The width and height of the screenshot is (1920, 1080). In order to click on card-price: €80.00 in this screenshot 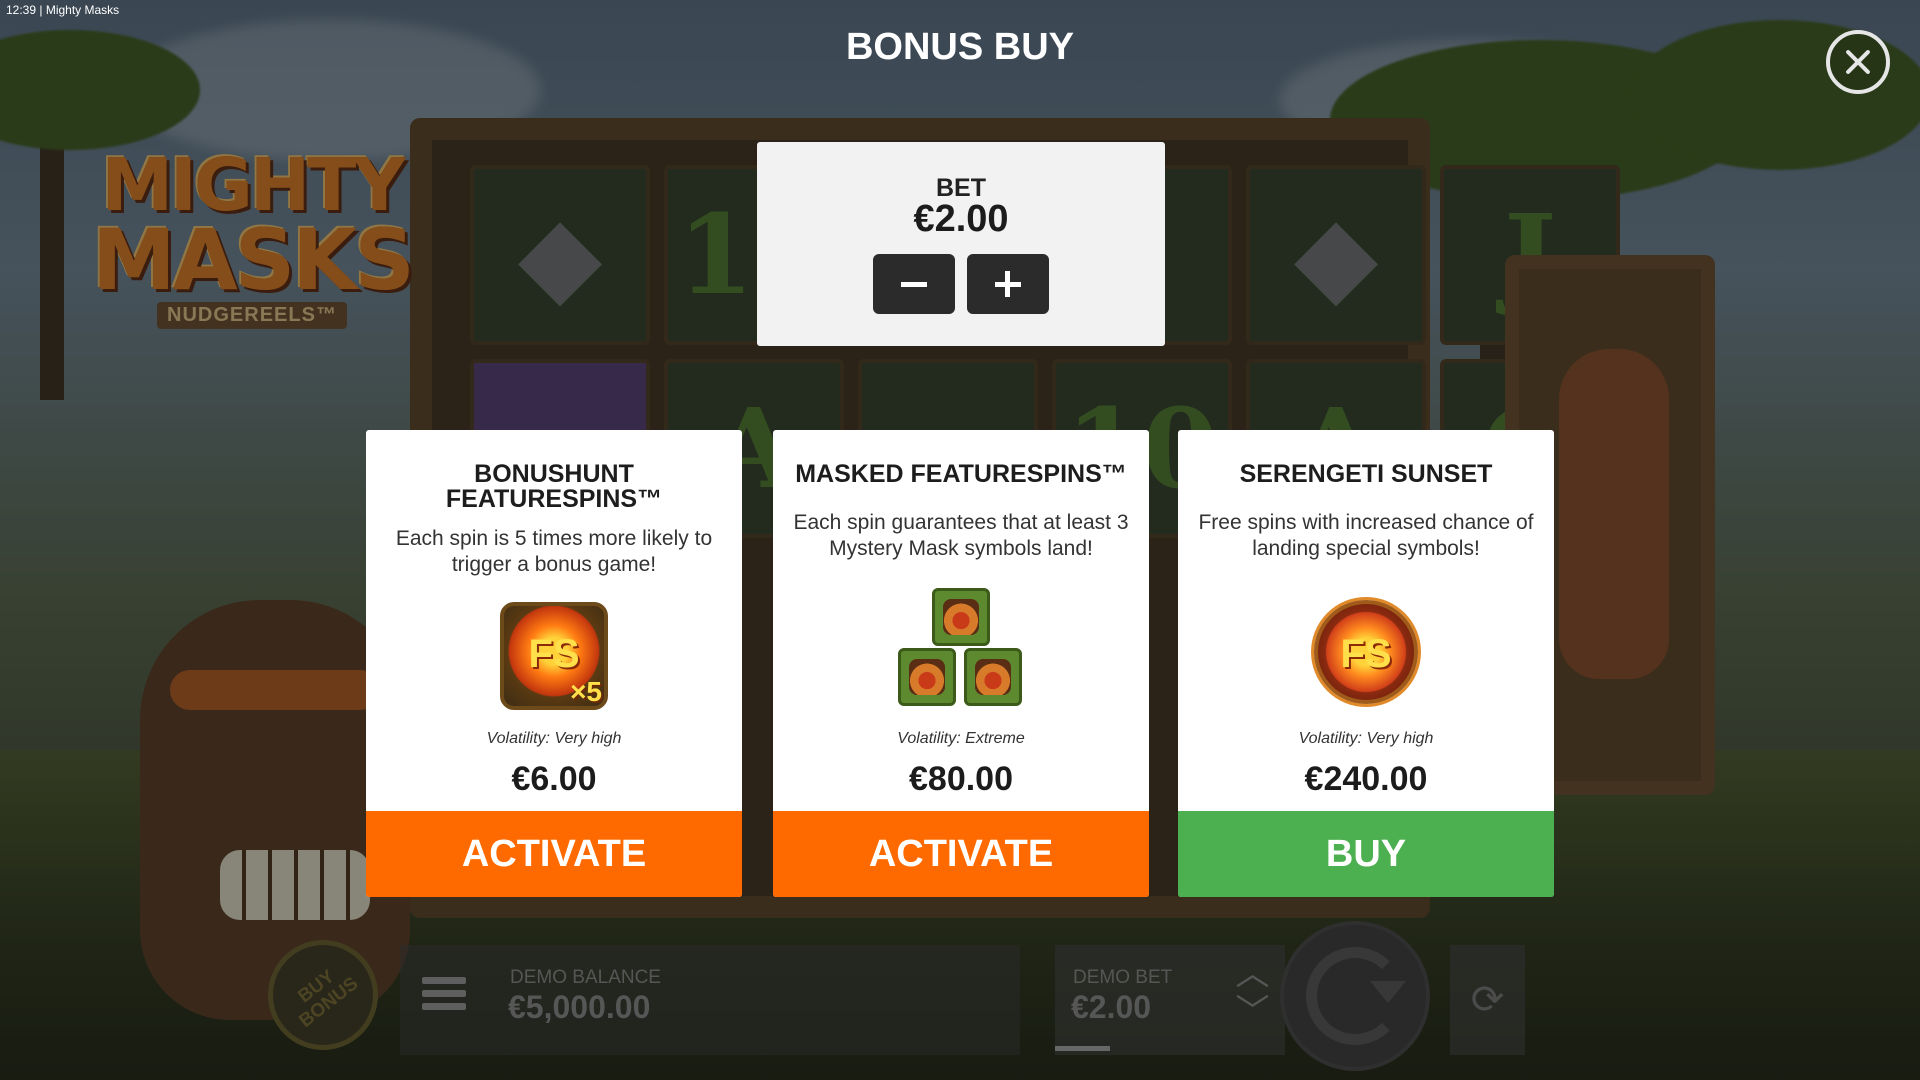, I will do `click(961, 779)`.